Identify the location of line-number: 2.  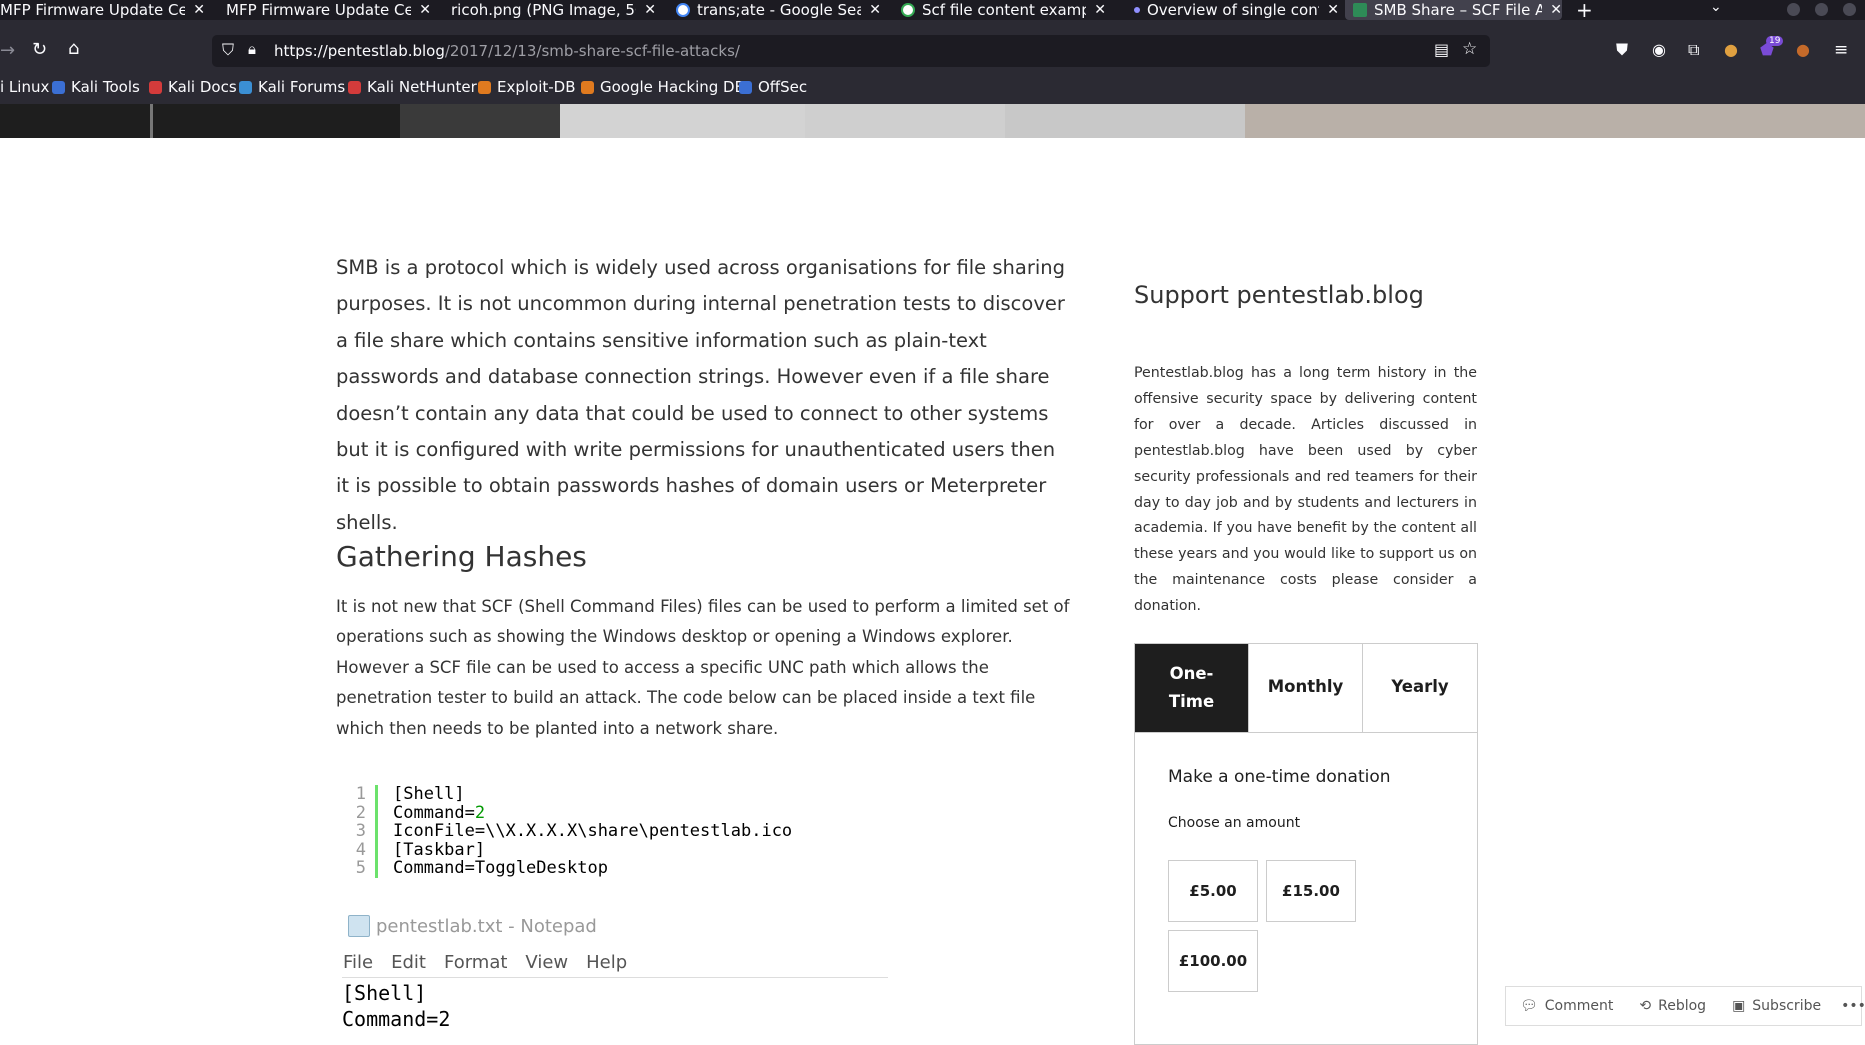
(360, 812).